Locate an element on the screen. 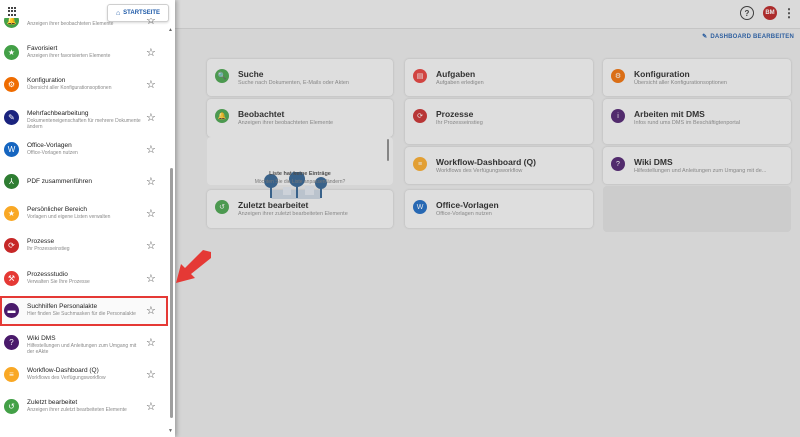  drawer-item-title: PDF zusammenführen is located at coordinates (60, 181).